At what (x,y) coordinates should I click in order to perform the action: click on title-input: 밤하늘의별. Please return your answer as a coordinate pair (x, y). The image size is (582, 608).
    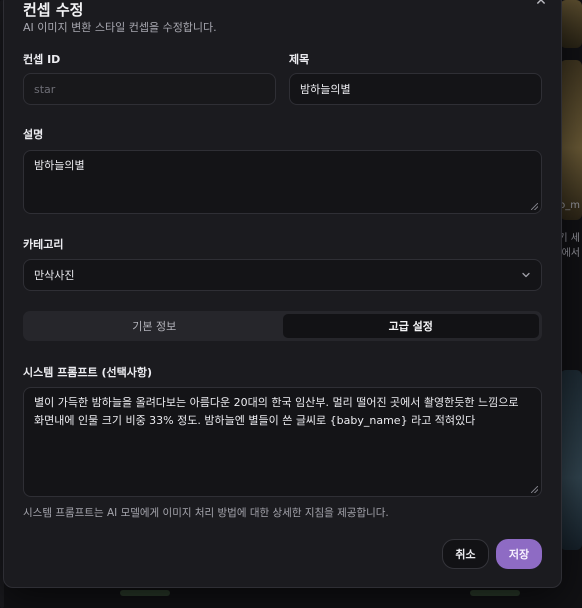
    Looking at the image, I should click on (415, 89).